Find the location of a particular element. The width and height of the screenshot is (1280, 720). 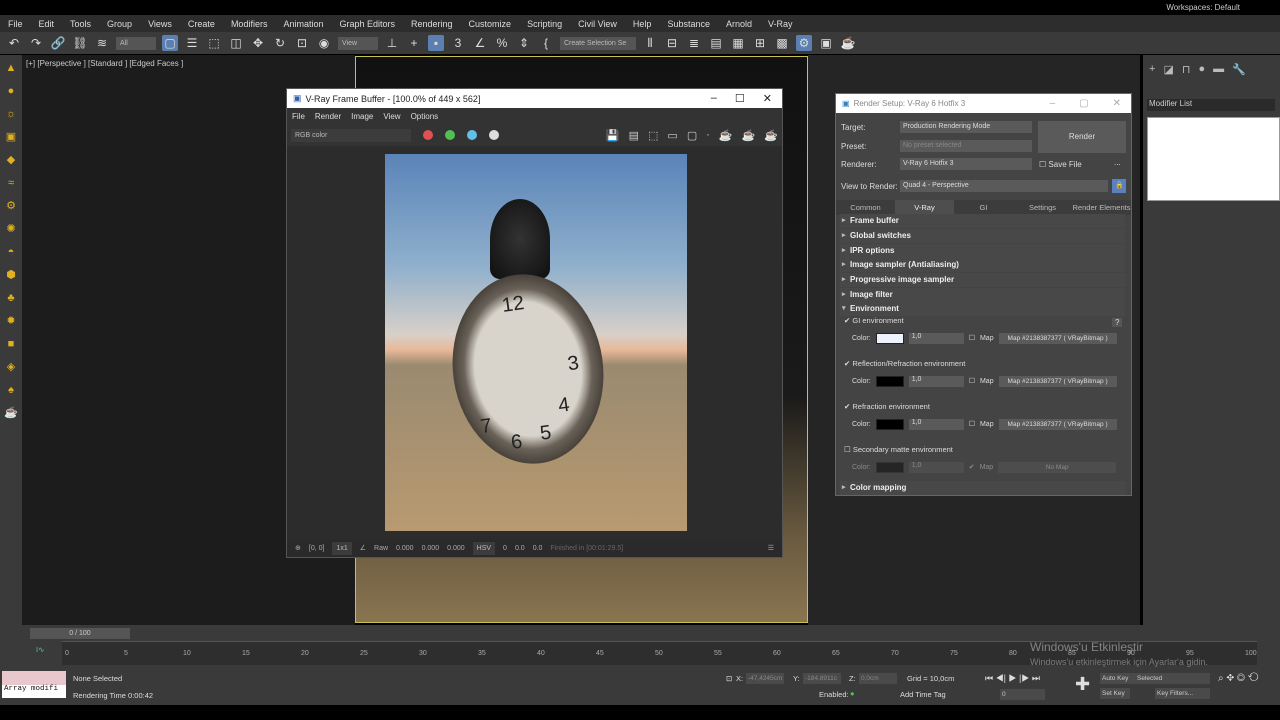

helper-icon: ◆ is located at coordinates (11, 160).